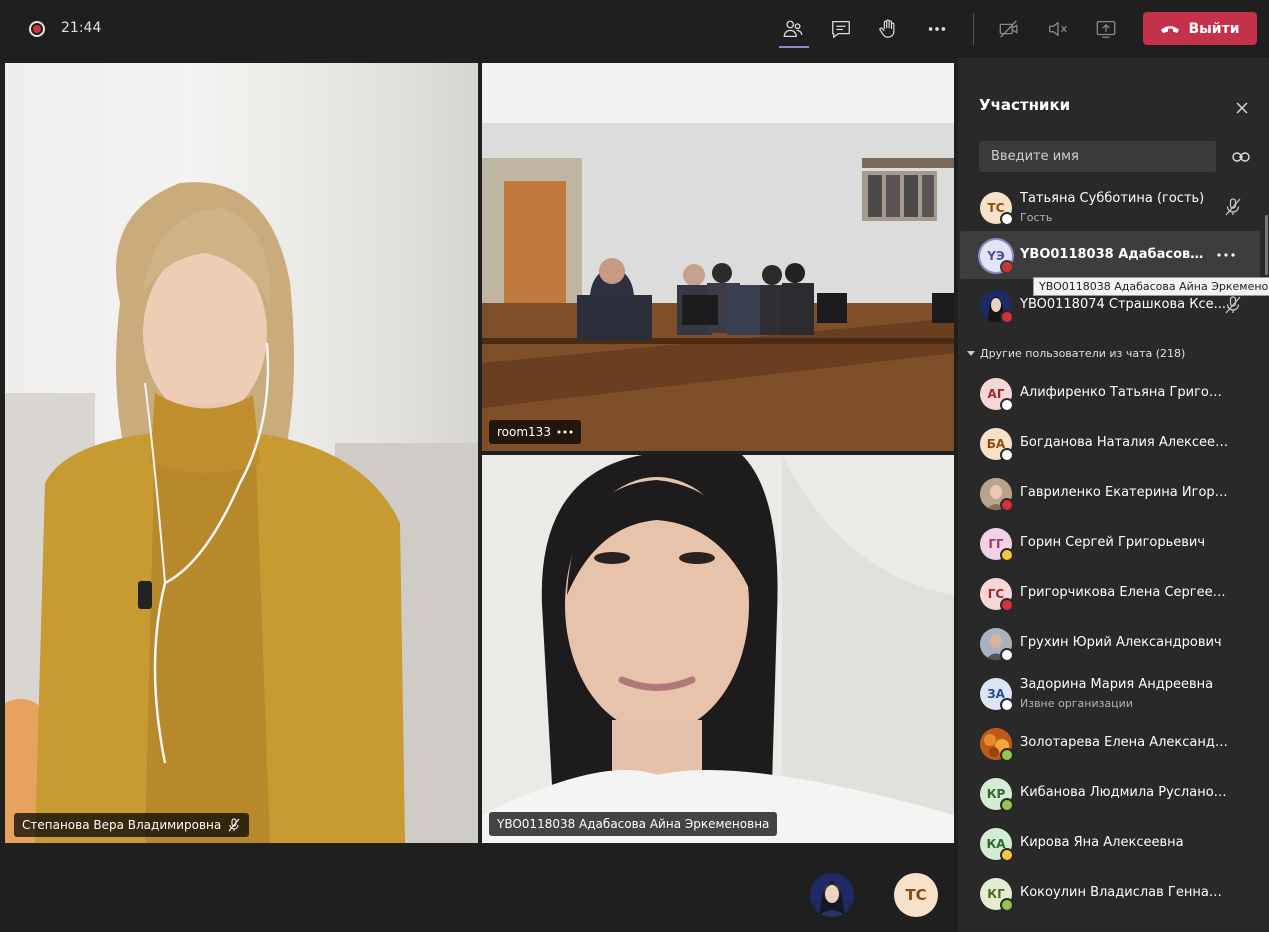  I want to click on share-content-button, so click(1106, 29).